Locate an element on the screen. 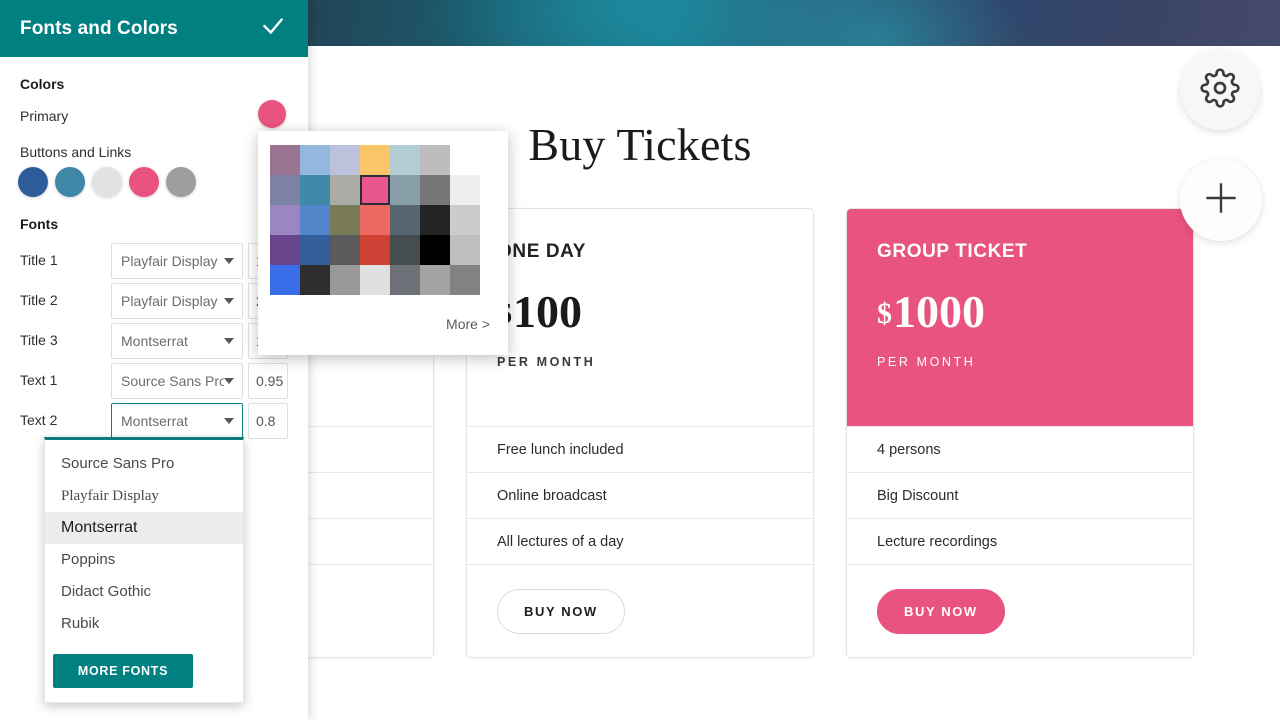 Image resolution: width=1280 pixels, height=720 pixels. price-amount: 100 is located at coordinates (547, 311).